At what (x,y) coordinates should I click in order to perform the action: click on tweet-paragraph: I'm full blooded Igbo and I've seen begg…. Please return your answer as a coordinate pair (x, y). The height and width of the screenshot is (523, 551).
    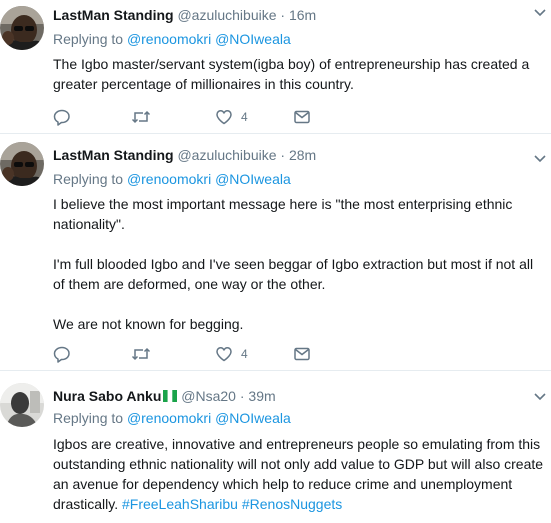
    Looking at the image, I should click on (293, 274).